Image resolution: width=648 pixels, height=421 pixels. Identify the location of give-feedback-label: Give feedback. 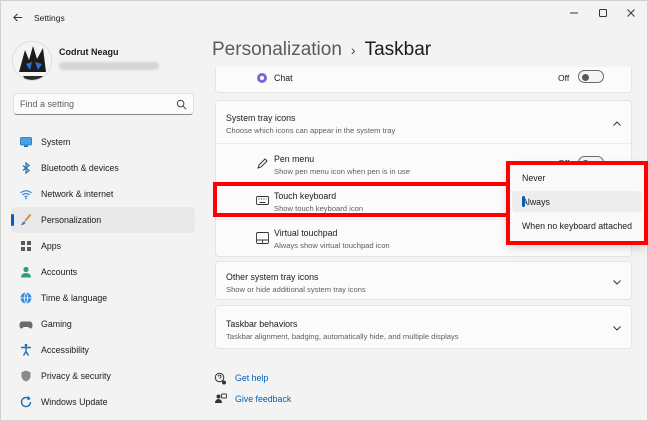
(263, 399).